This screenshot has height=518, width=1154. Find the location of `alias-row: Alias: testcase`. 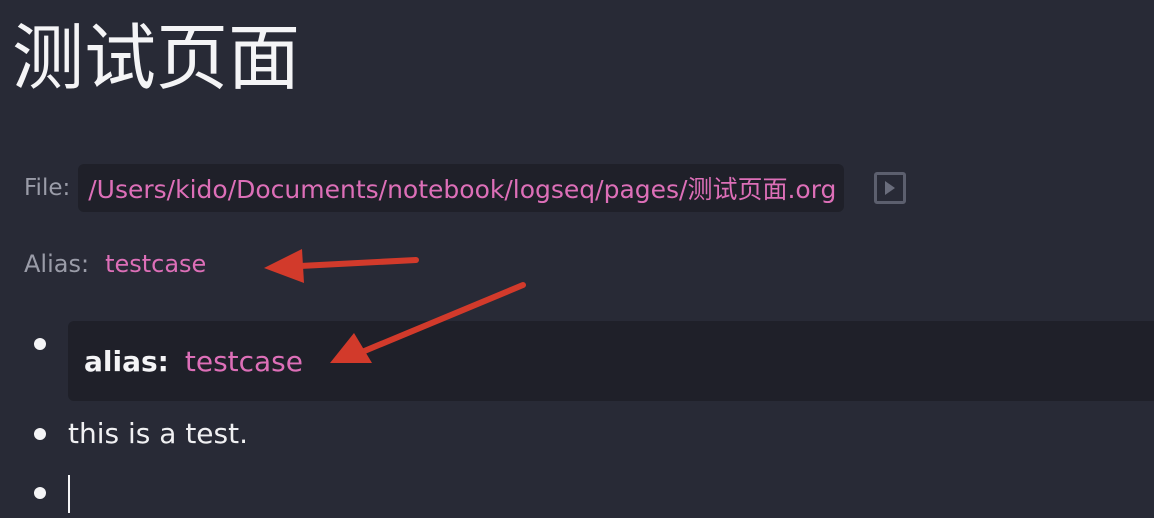

alias-row: Alias: testcase is located at coordinates (115, 264).